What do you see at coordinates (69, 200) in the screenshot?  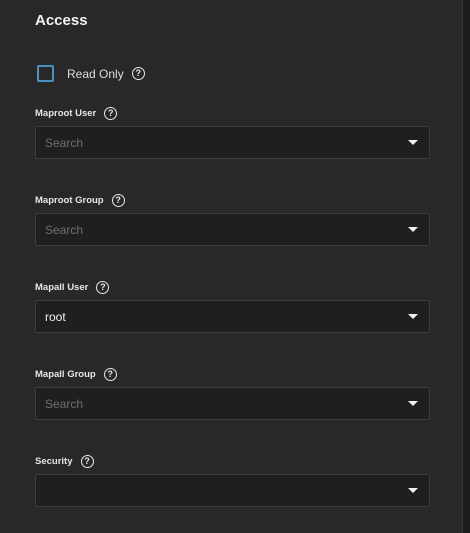 I see `maproot-group-label: Maproot Group` at bounding box center [69, 200].